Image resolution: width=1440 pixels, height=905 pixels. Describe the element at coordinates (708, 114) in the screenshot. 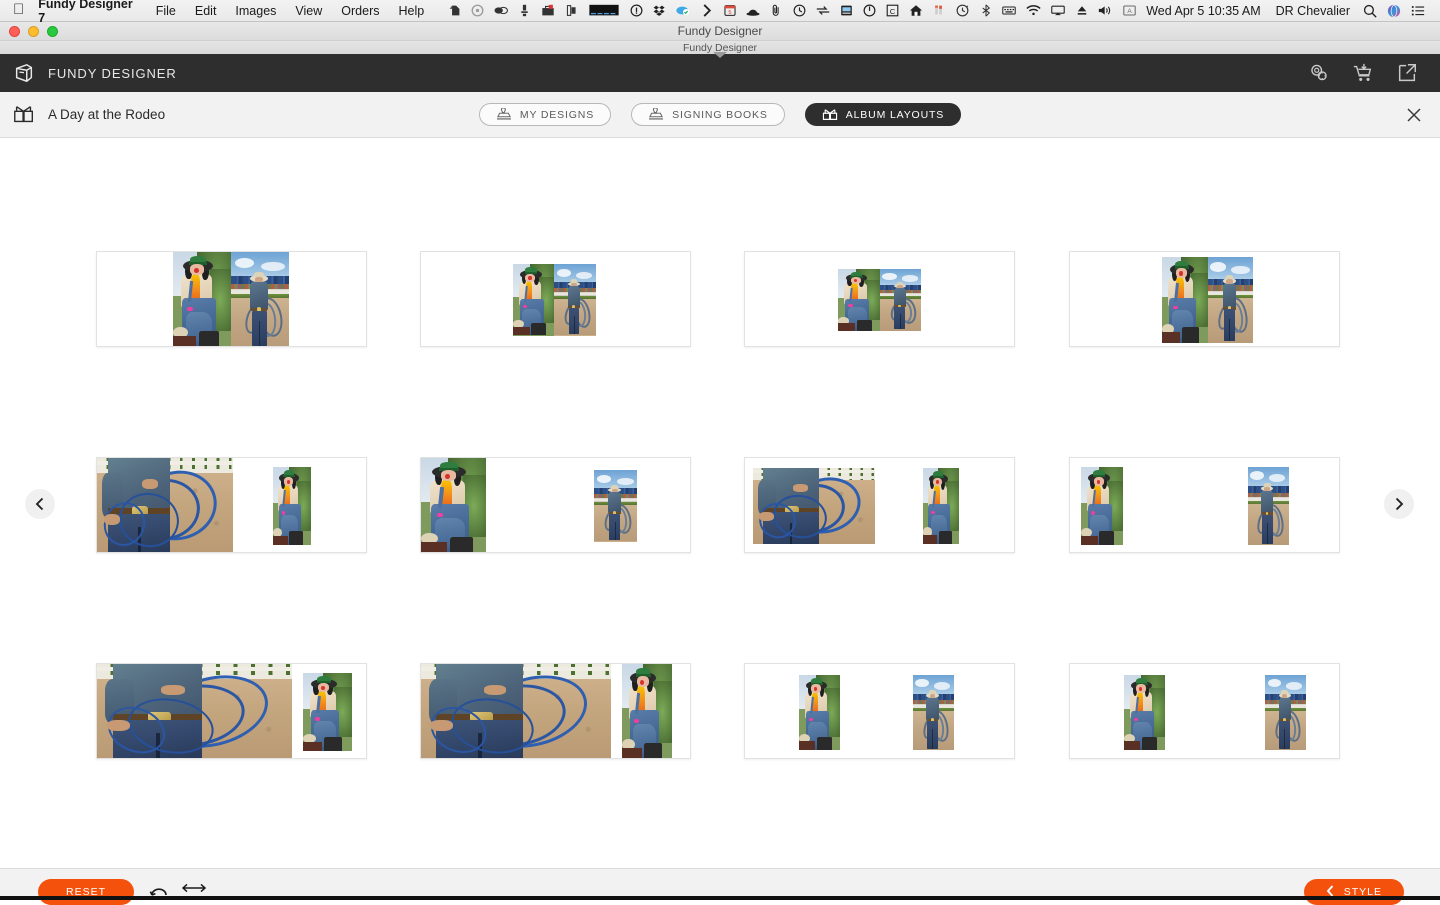

I see `tab-signing-books: SIGNING BOOKS` at that location.